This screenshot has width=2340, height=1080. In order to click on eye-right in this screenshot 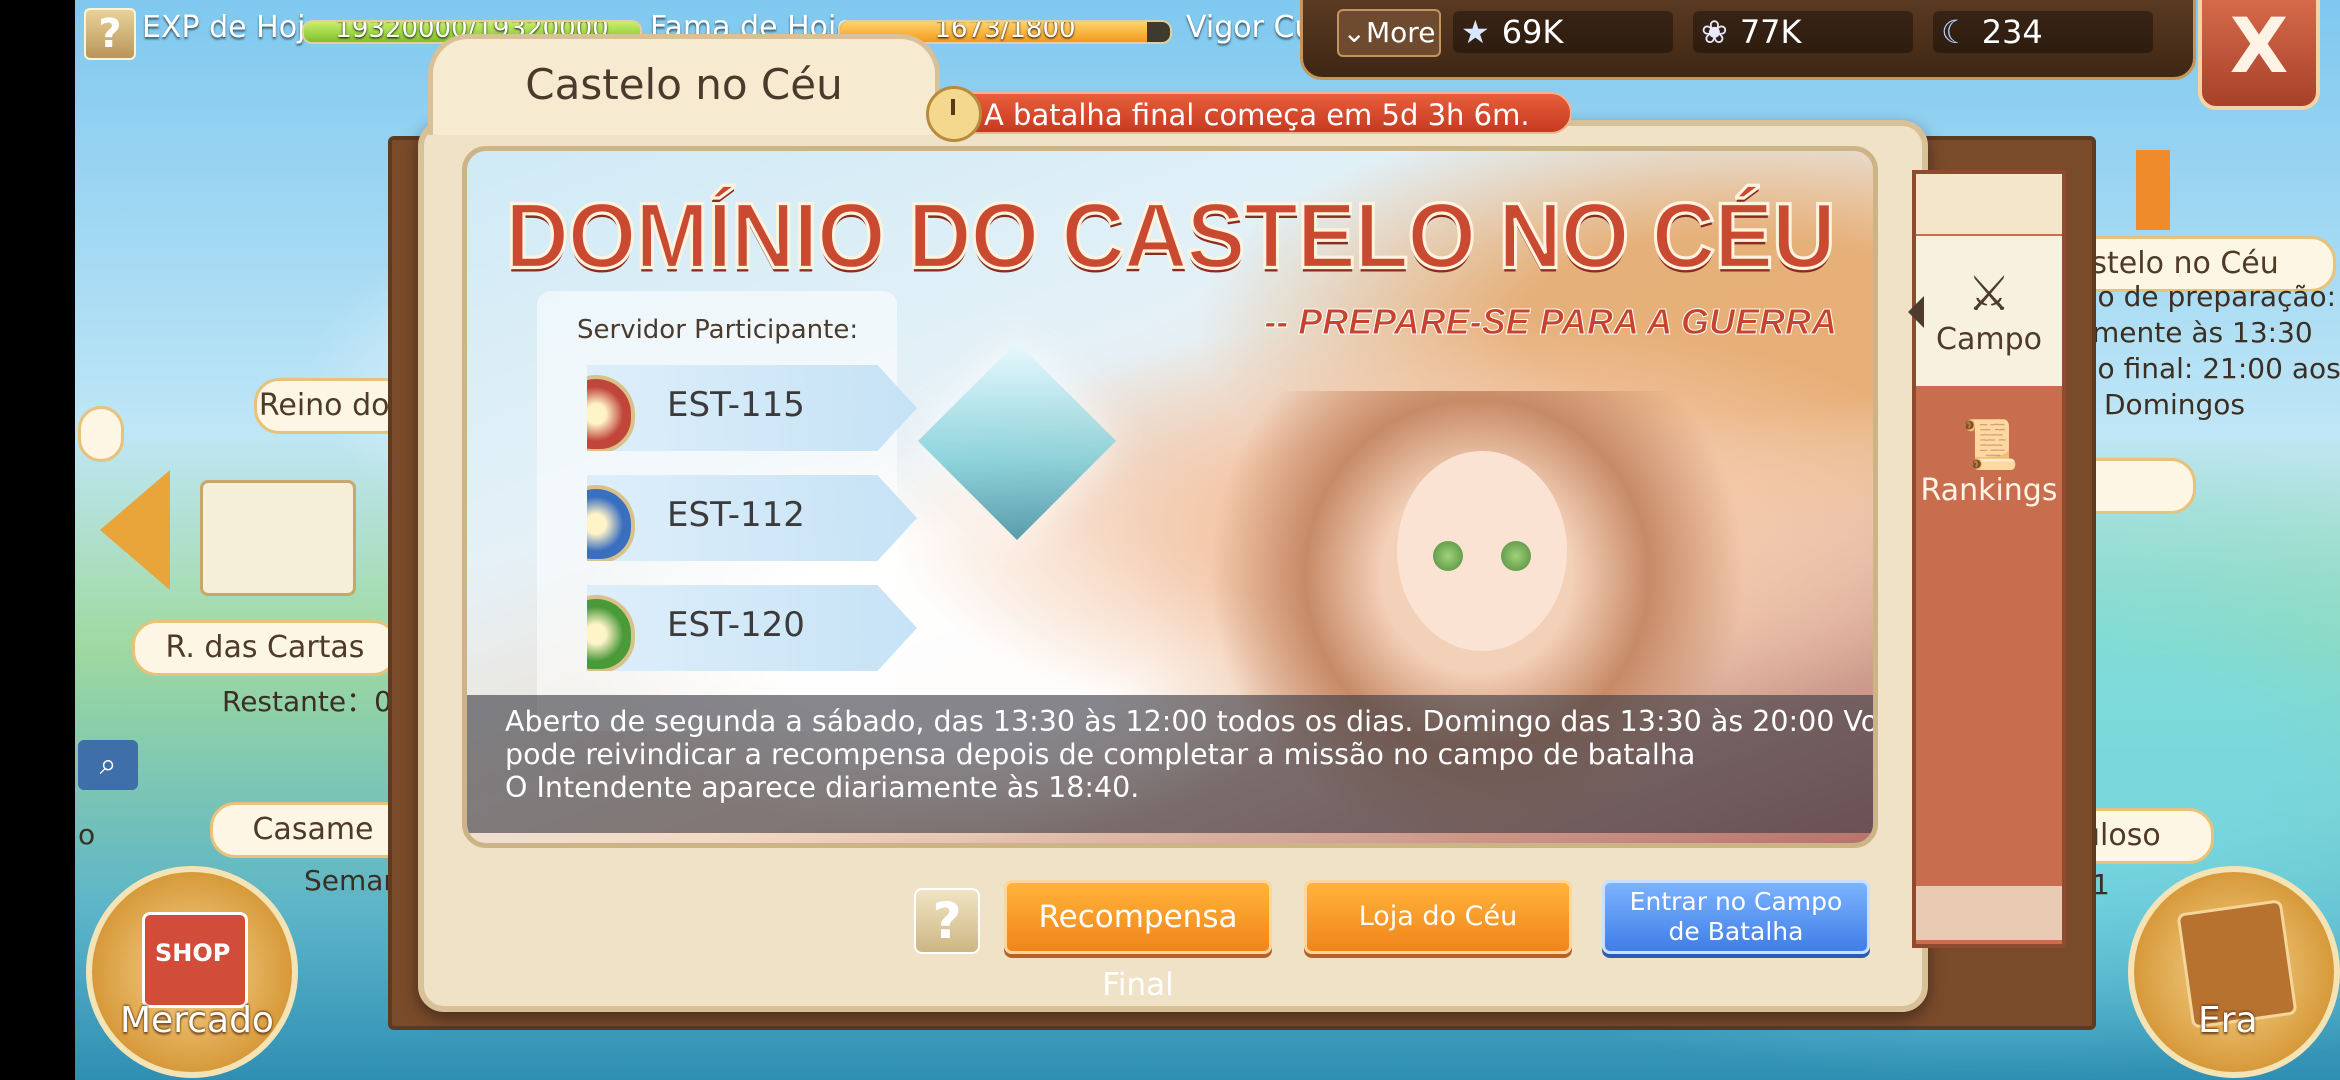, I will do `click(1516, 556)`.